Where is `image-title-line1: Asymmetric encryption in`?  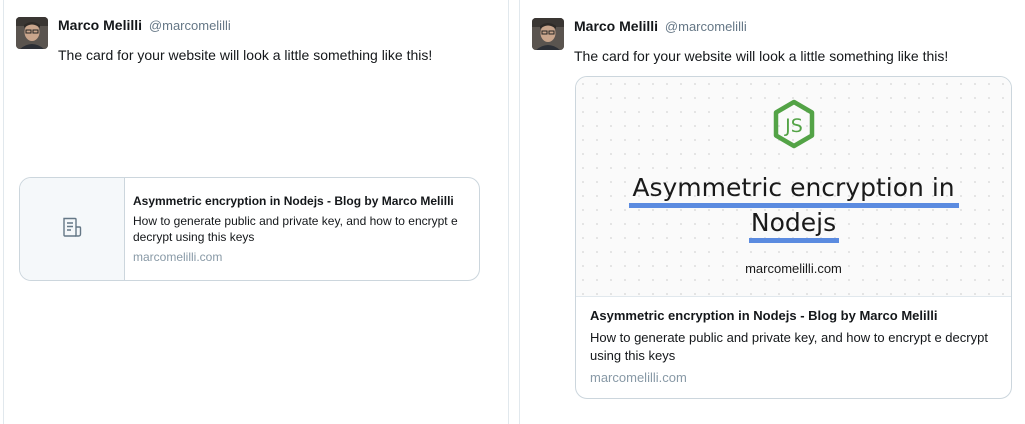 image-title-line1: Asymmetric encryption in is located at coordinates (793, 187).